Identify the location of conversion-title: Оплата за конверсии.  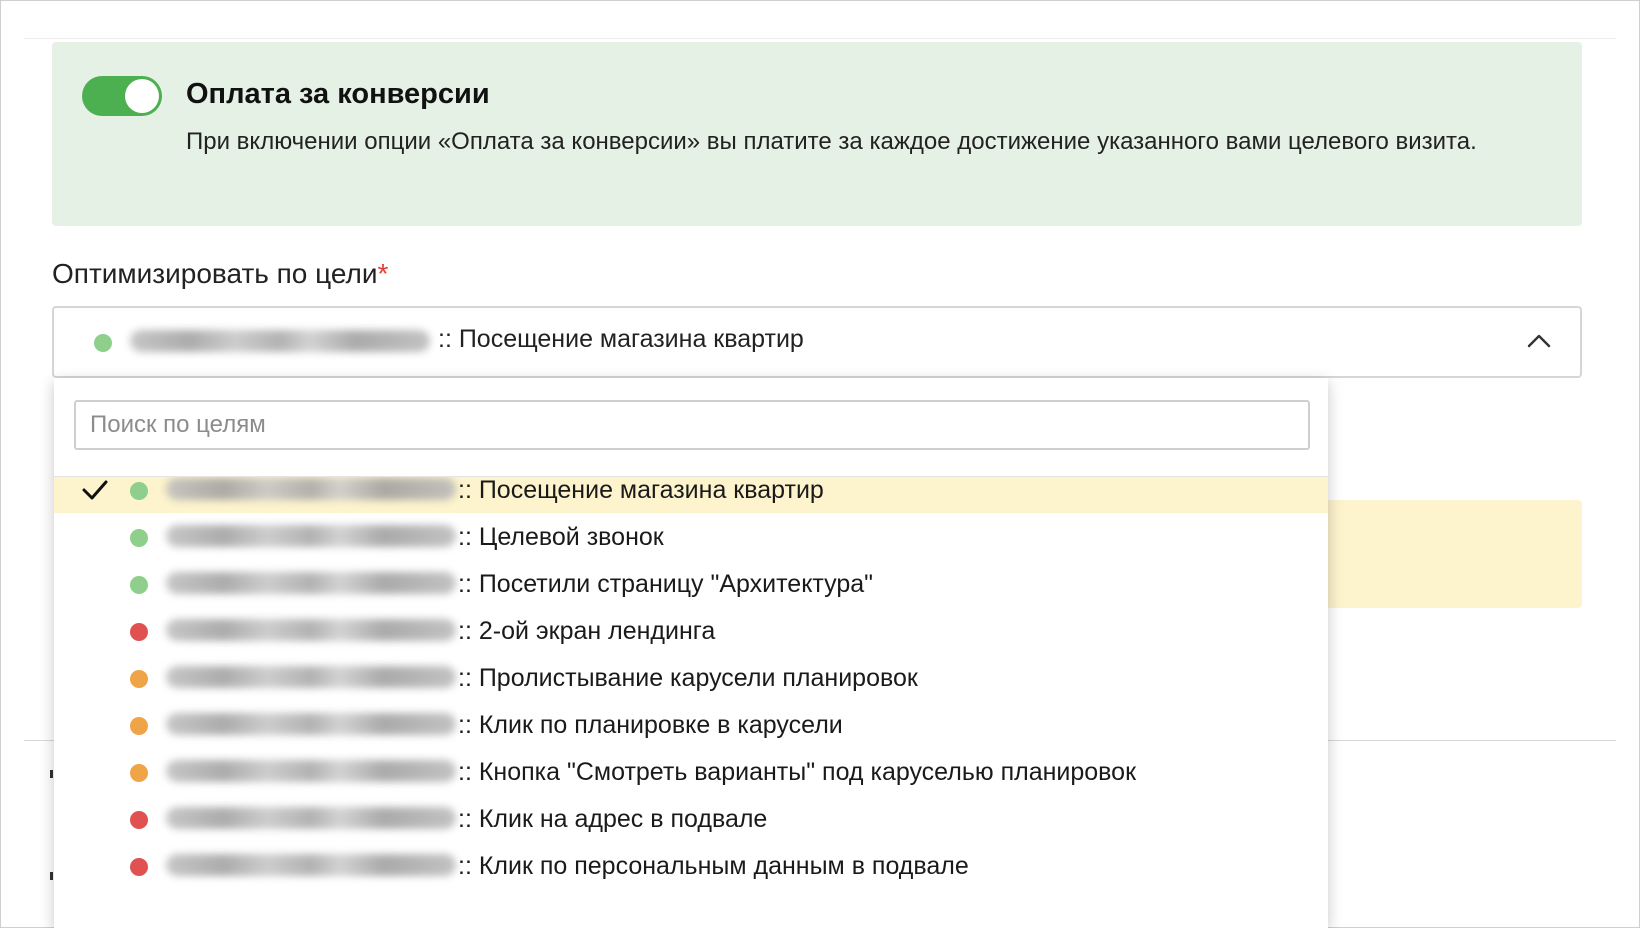
(338, 94).